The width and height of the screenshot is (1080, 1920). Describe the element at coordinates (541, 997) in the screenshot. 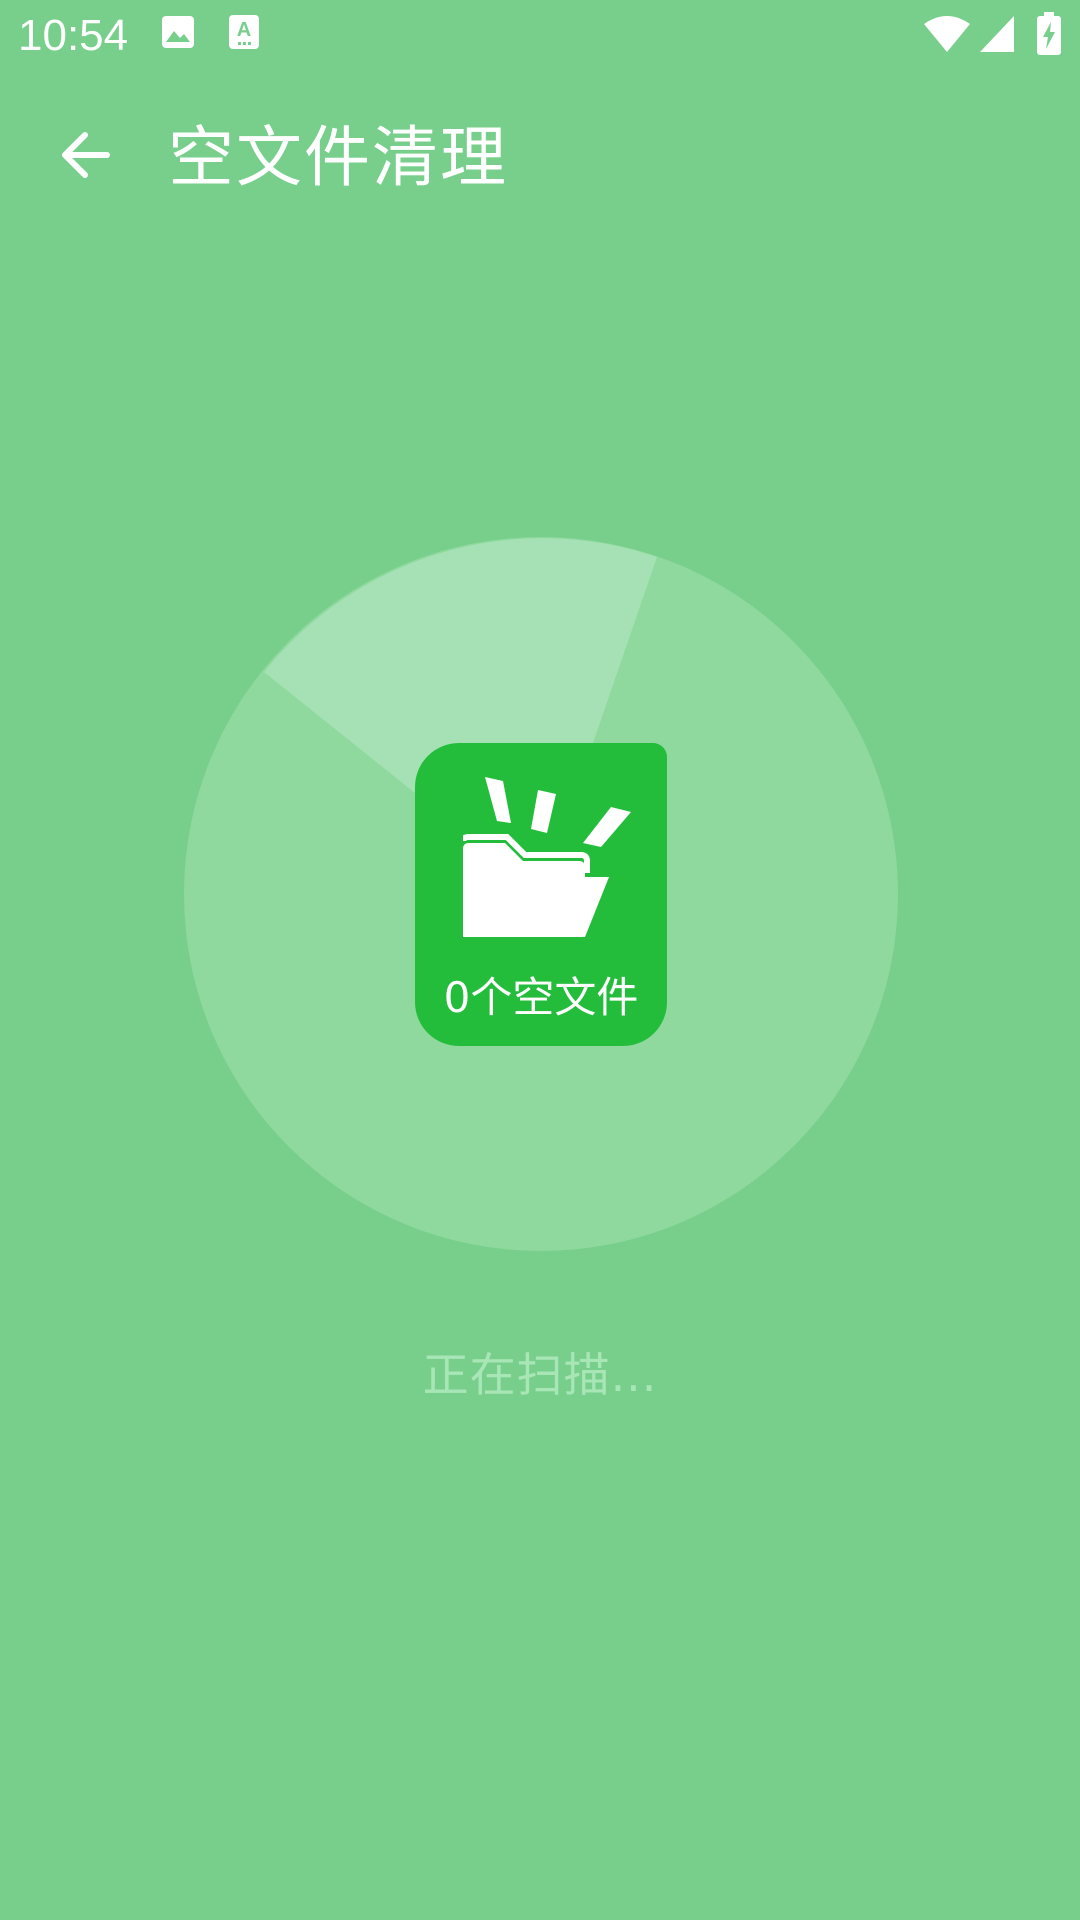

I see `empty-file-count: 0个空文件` at that location.